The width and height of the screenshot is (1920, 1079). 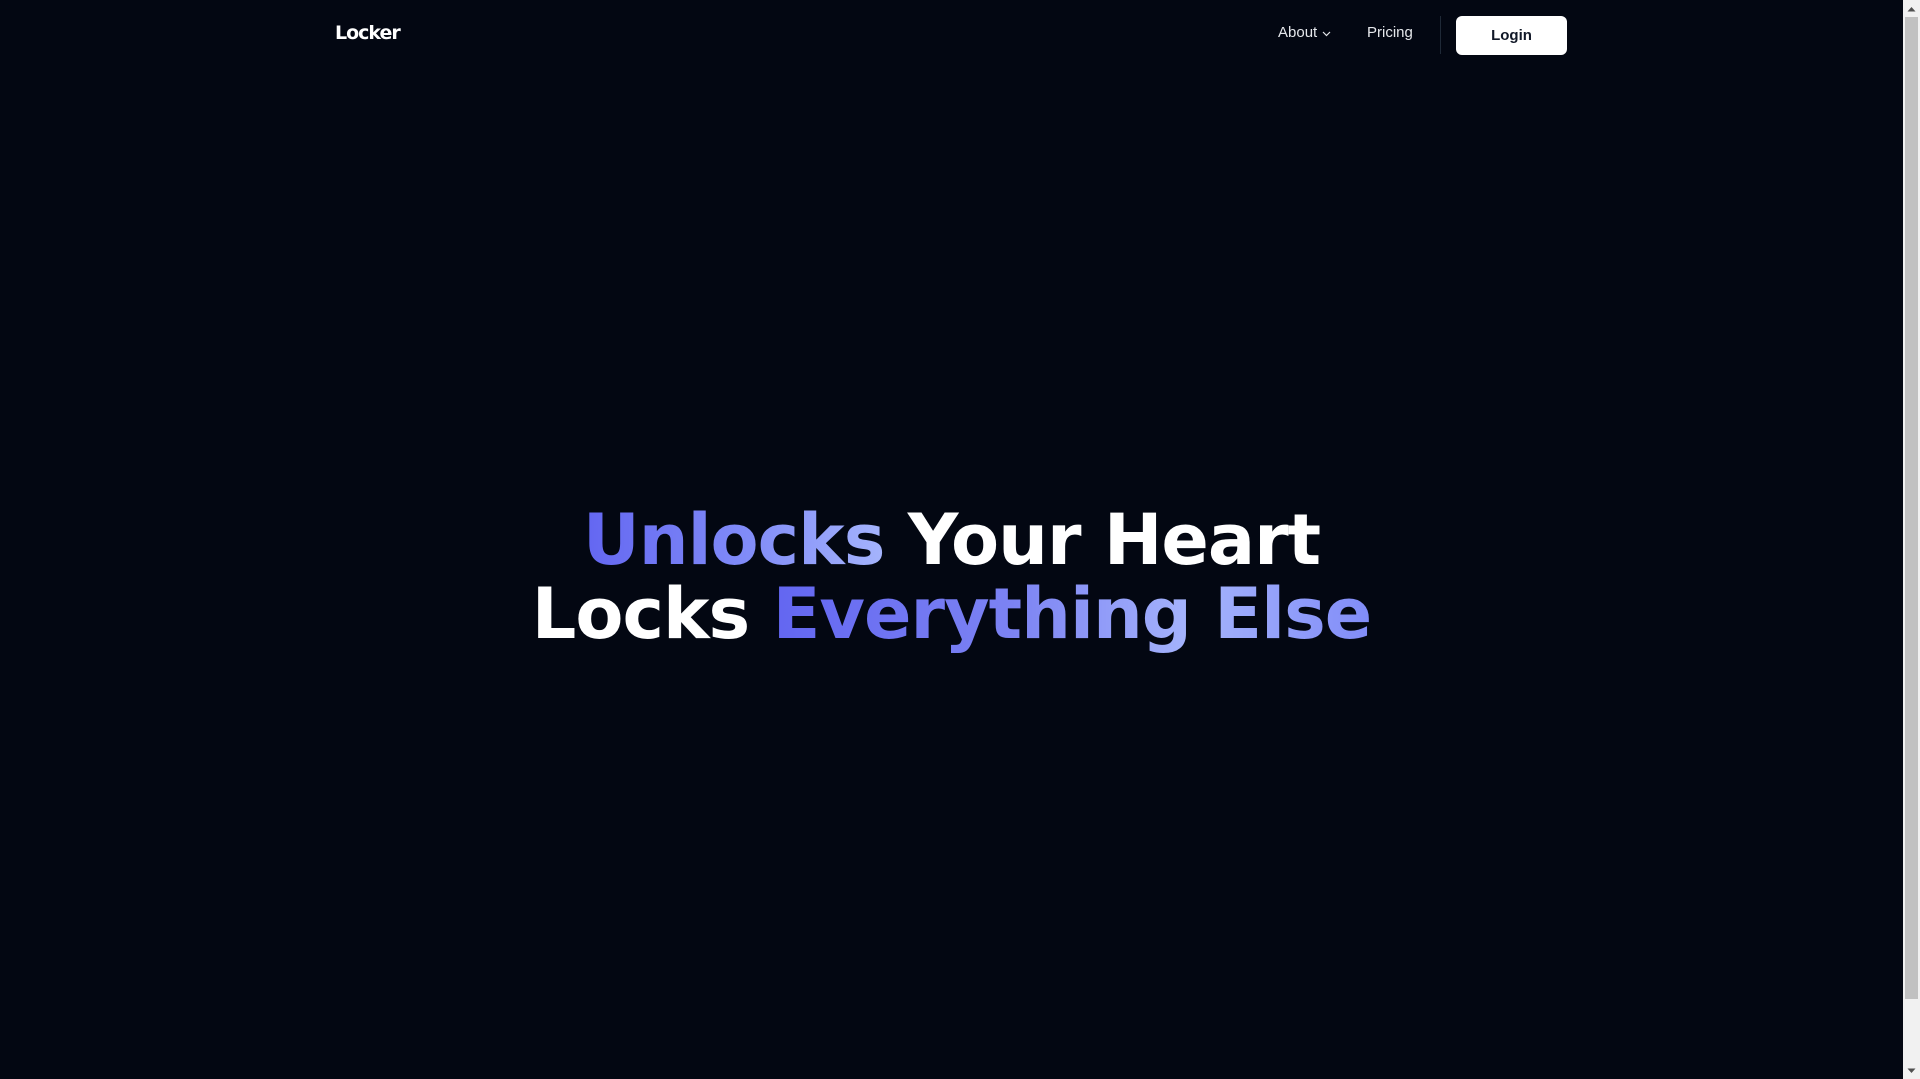 What do you see at coordinates (1298, 32) in the screenshot?
I see `nav-about-label: About` at bounding box center [1298, 32].